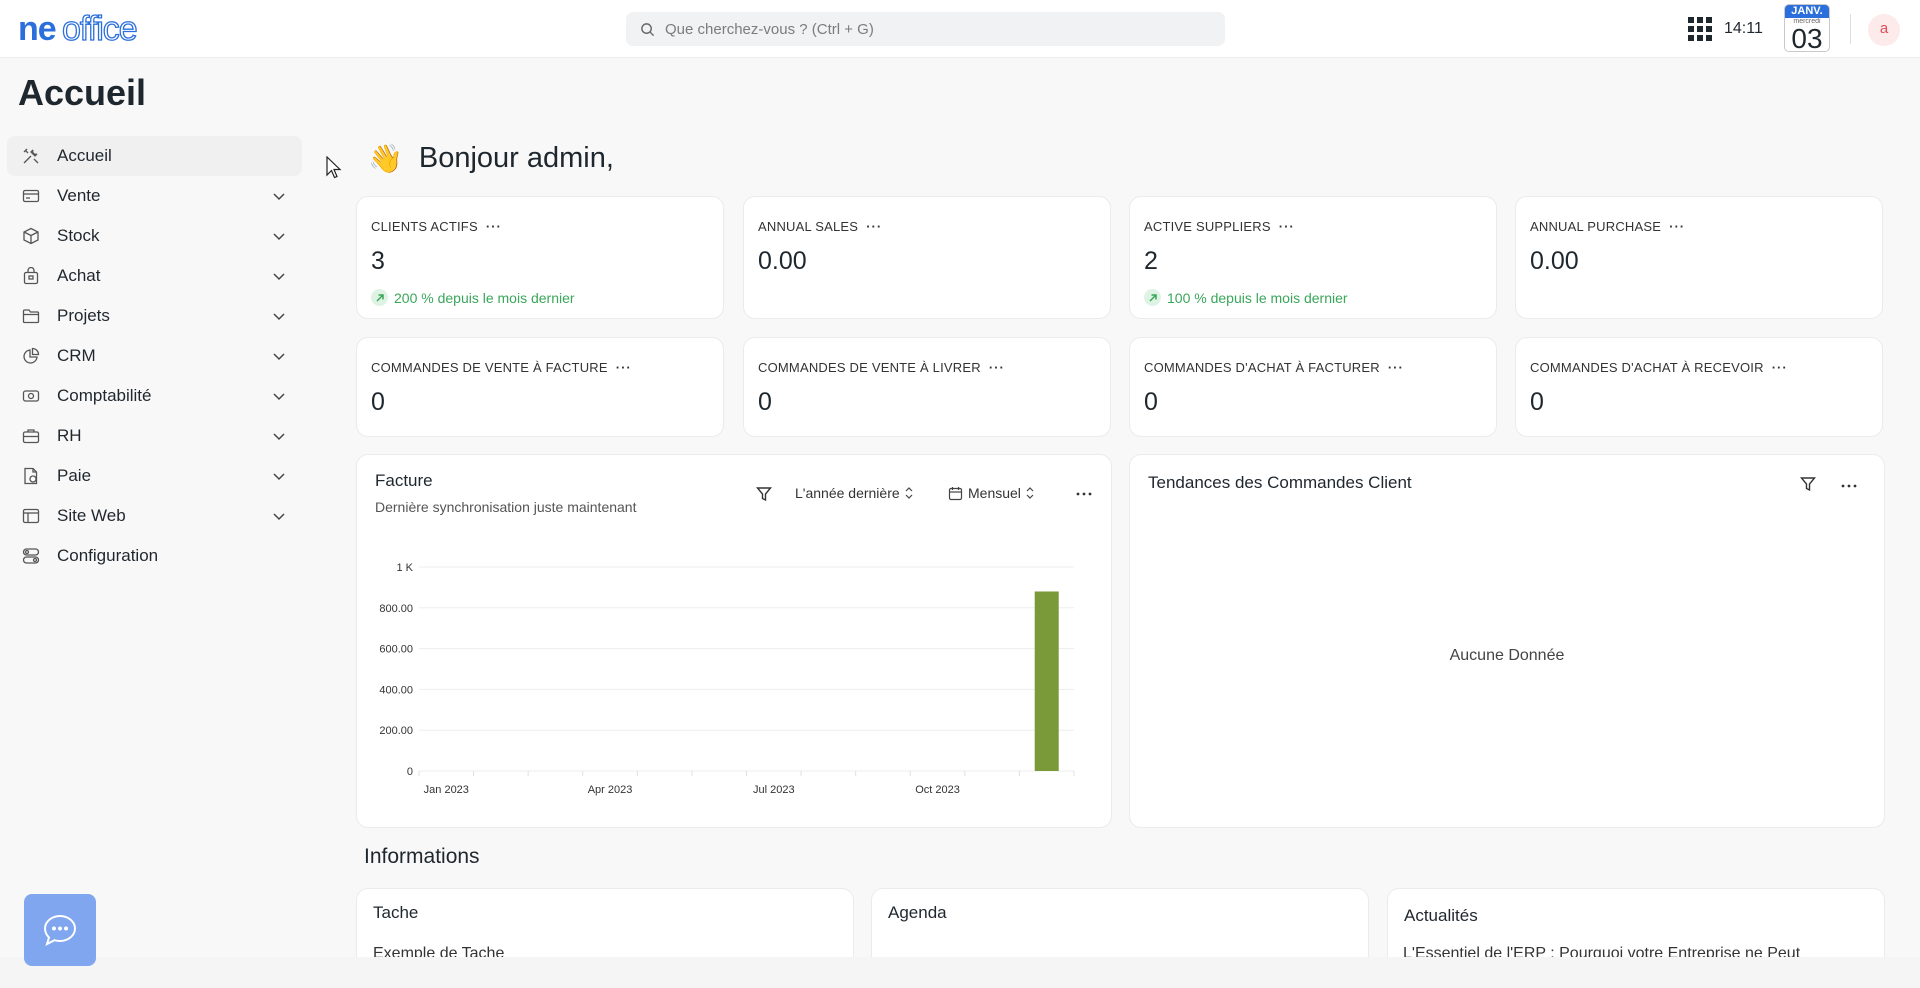  What do you see at coordinates (446, 790) in the screenshot?
I see `x-tick-label: Jan 2023` at bounding box center [446, 790].